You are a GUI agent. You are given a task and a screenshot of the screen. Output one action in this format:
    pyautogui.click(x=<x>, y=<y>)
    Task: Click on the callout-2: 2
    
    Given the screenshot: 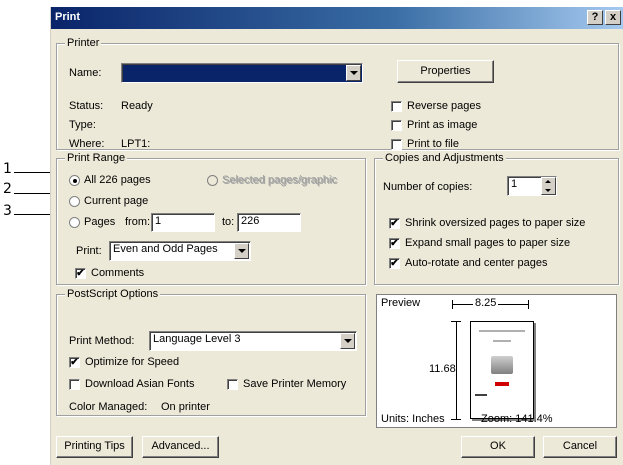 What is the action you would take?
    pyautogui.click(x=7, y=189)
    